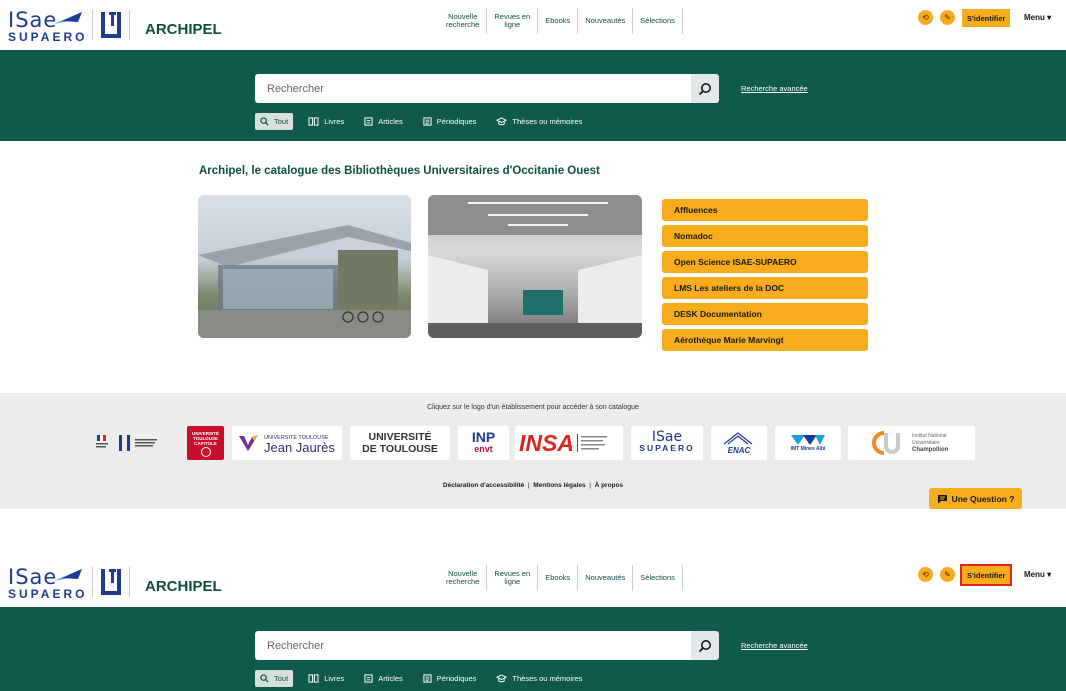 This screenshot has height=691, width=1066. What do you see at coordinates (483, 443) in the screenshot?
I see `inp-envt-logo: INP envt` at bounding box center [483, 443].